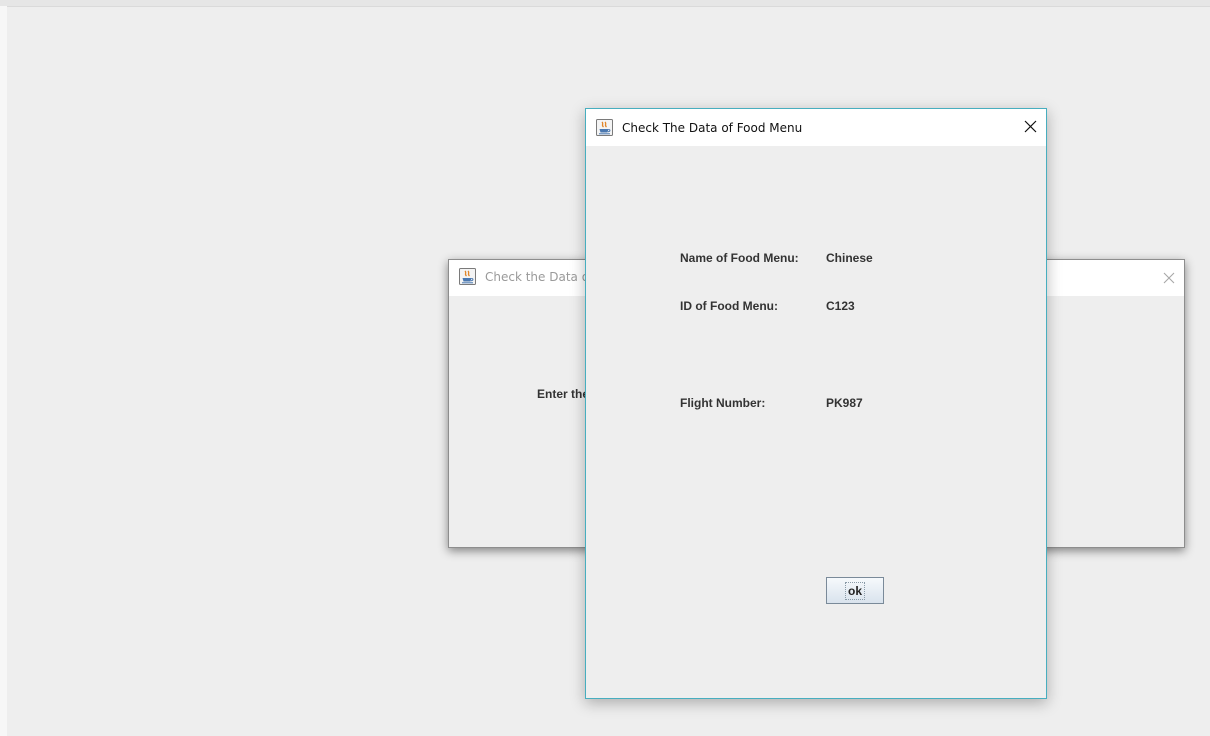 This screenshot has width=1210, height=736. What do you see at coordinates (723, 403) in the screenshot?
I see `flight-number-label: Flight Number:` at bounding box center [723, 403].